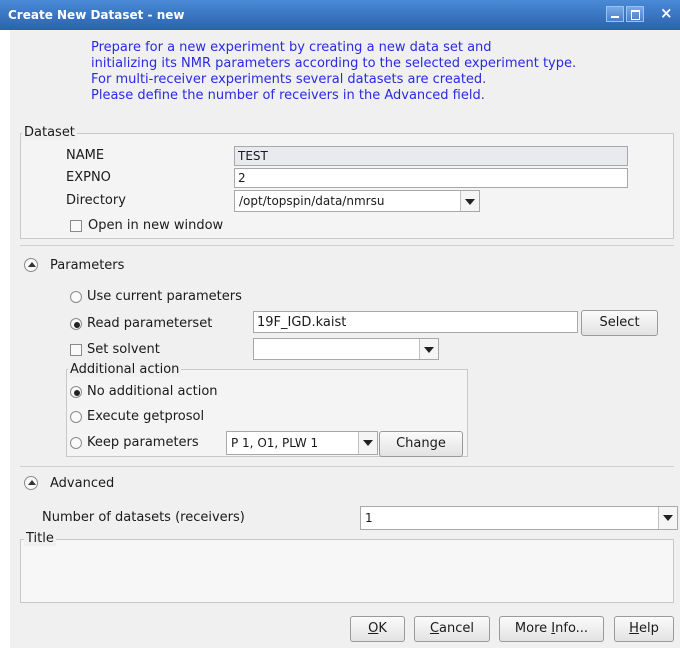 This screenshot has width=680, height=648. What do you see at coordinates (143, 517) in the screenshot?
I see `num-datasets-label: Number of datasets (receivers)` at bounding box center [143, 517].